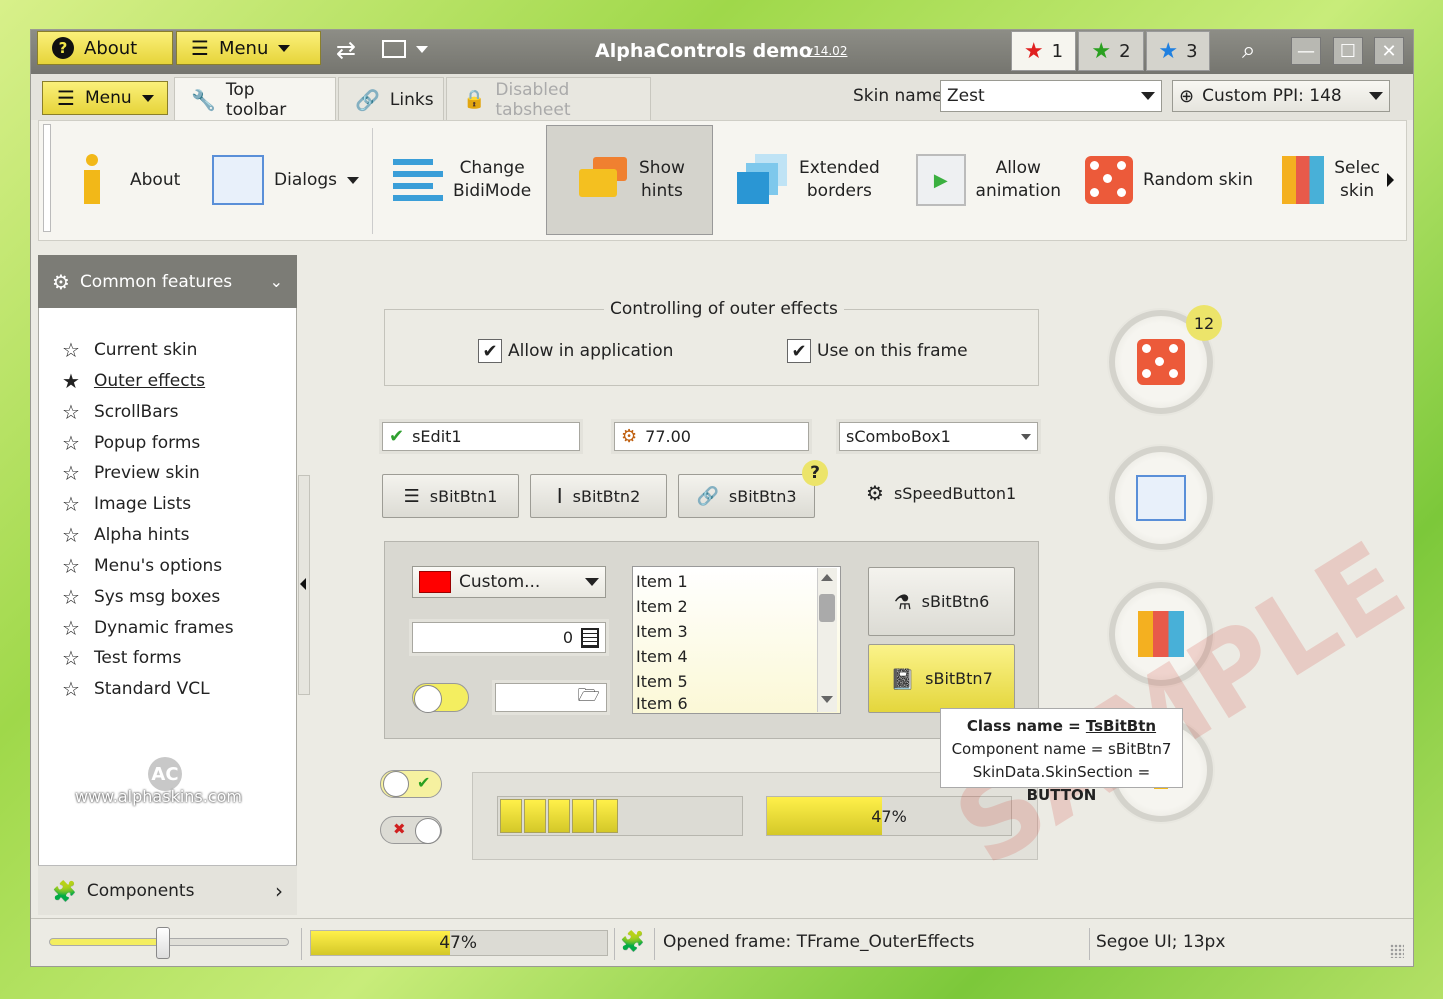  I want to click on list-scrollbar, so click(827, 640).